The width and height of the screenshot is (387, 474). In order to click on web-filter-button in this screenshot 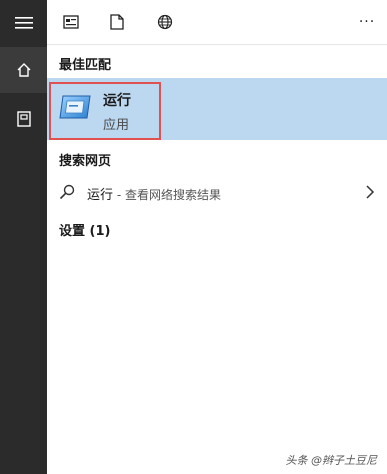, I will do `click(165, 22)`.